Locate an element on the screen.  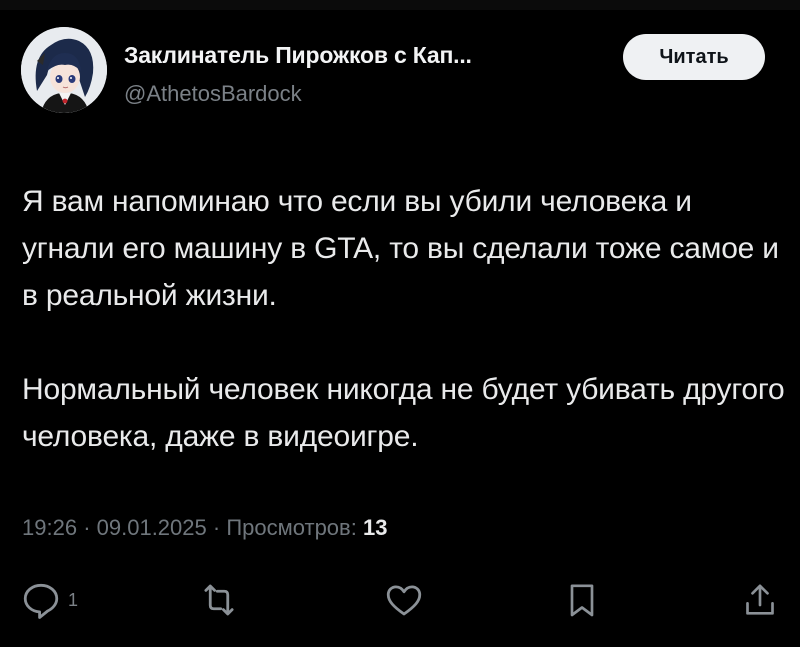
heart-icon is located at coordinates (404, 600).